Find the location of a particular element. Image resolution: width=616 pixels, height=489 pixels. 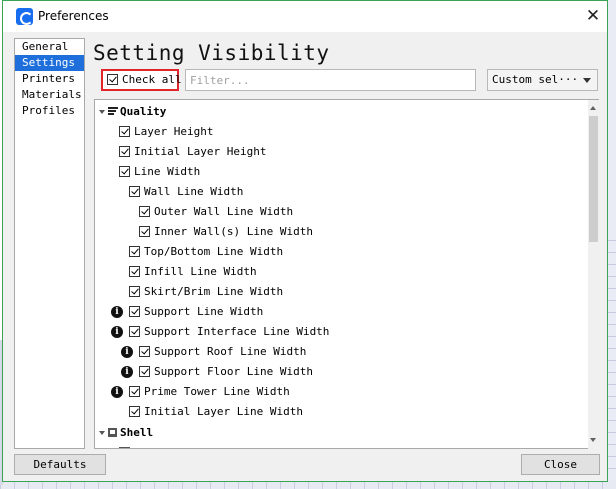

setting-row-prime-tower-line-width: i Prime Tower Line Width is located at coordinates (345, 392).